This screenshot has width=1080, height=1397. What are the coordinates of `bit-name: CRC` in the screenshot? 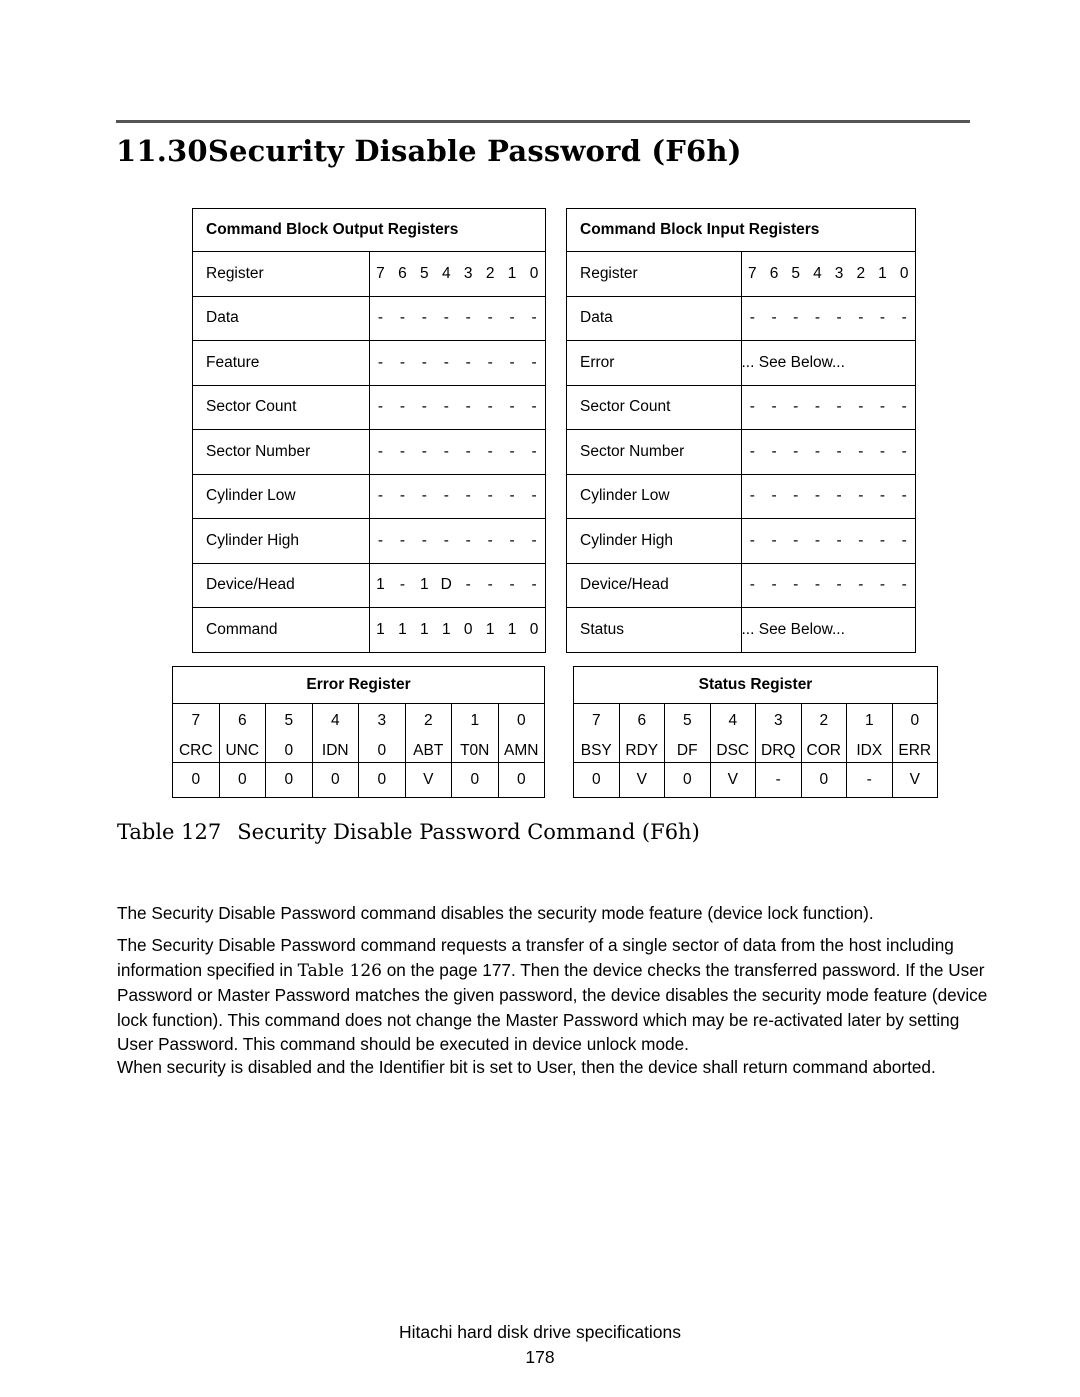 It's located at (195, 750).